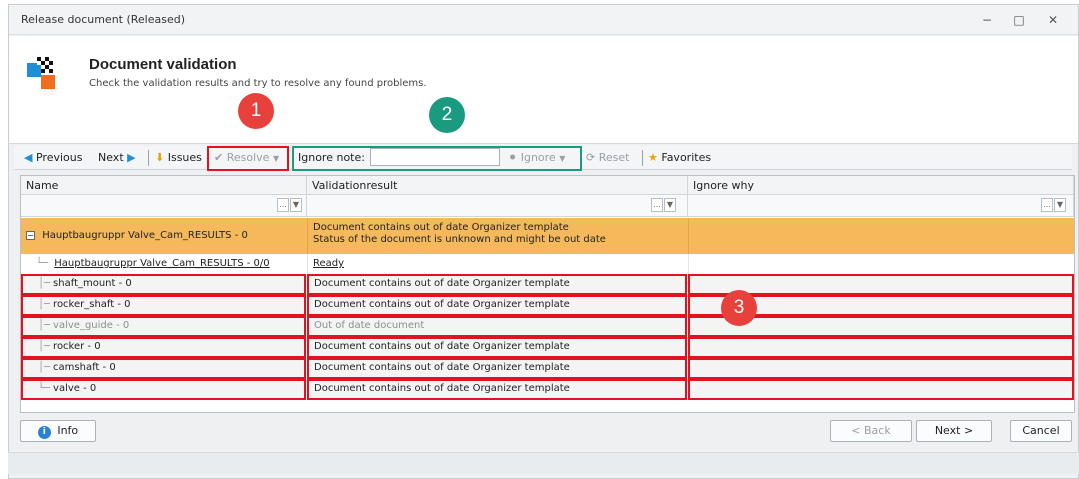  I want to click on reset-button: ⟳ Reset, so click(607, 158).